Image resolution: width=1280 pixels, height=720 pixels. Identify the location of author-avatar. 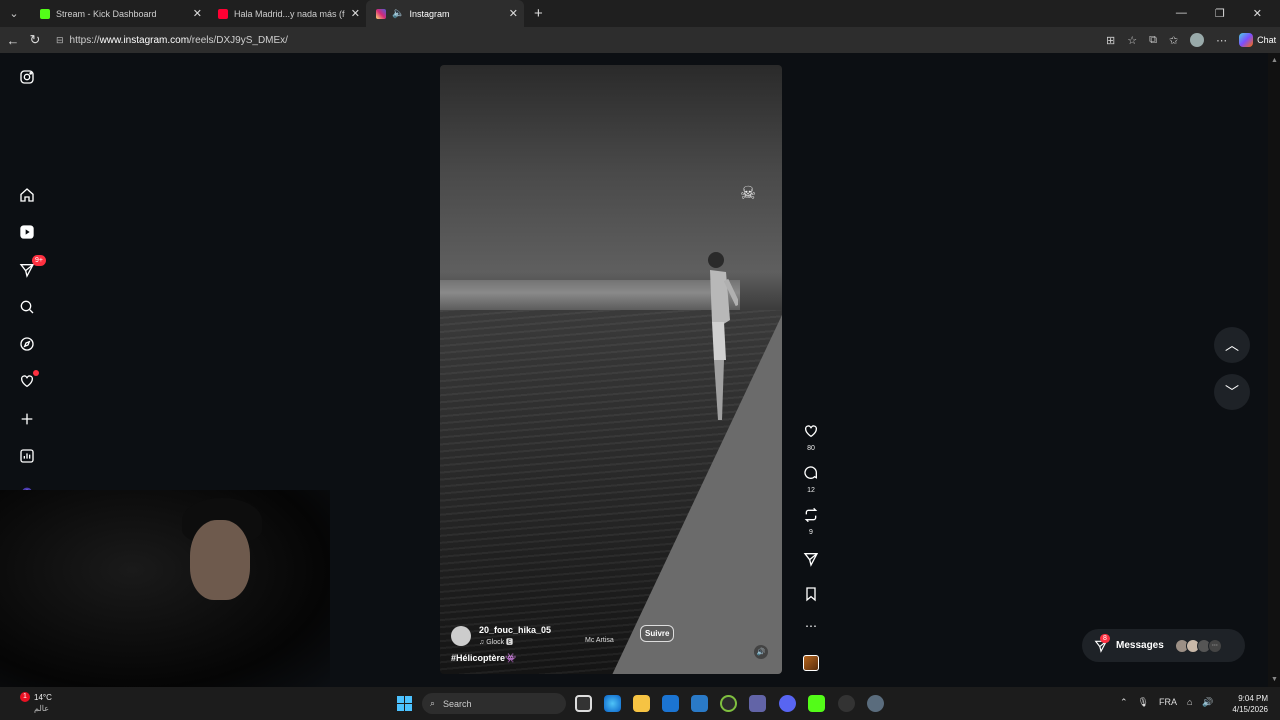
(461, 636).